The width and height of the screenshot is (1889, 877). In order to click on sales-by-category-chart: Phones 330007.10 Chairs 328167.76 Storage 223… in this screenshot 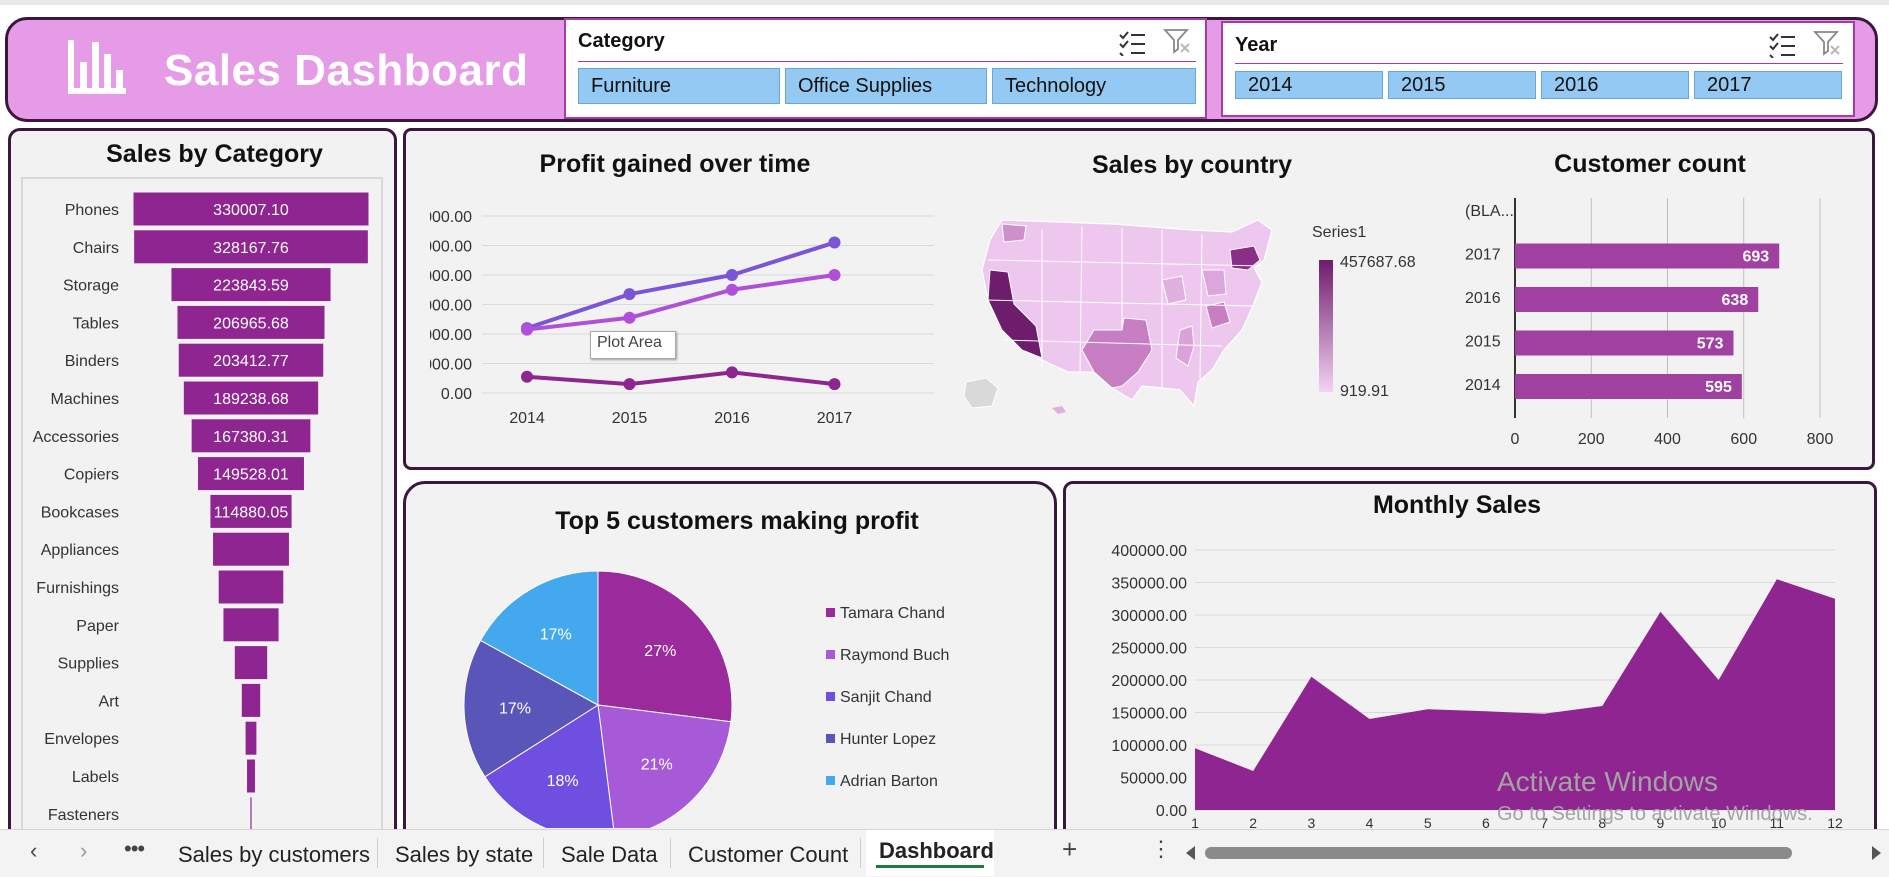, I will do `click(201, 510)`.